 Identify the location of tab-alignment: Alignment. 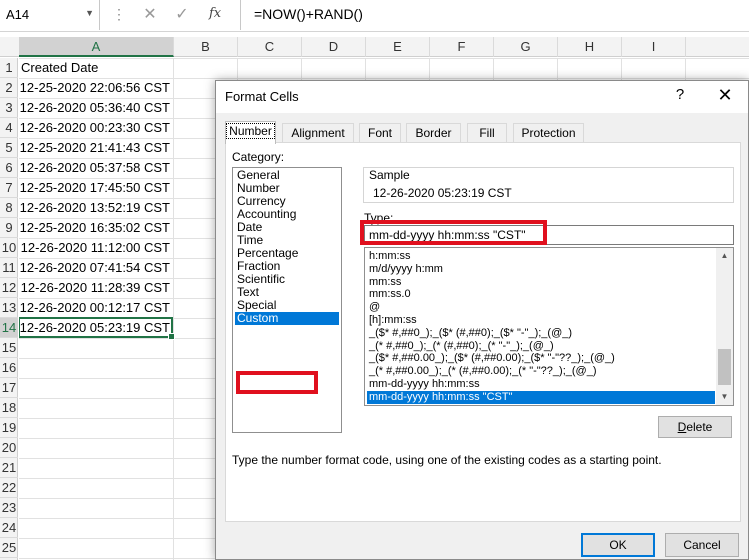
(318, 133).